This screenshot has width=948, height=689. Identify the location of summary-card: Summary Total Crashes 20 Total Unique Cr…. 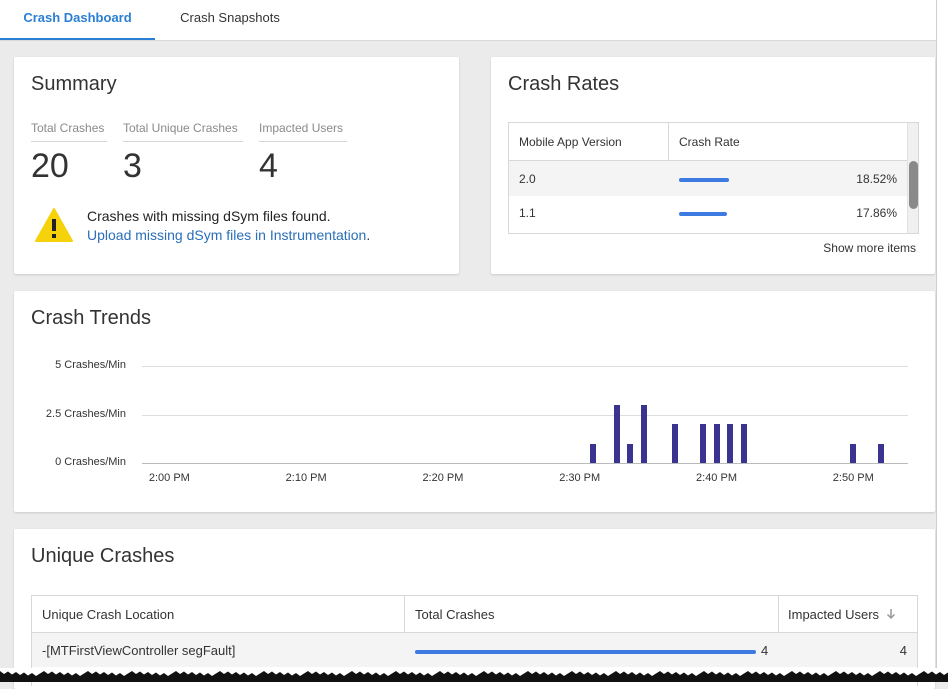
(236, 165).